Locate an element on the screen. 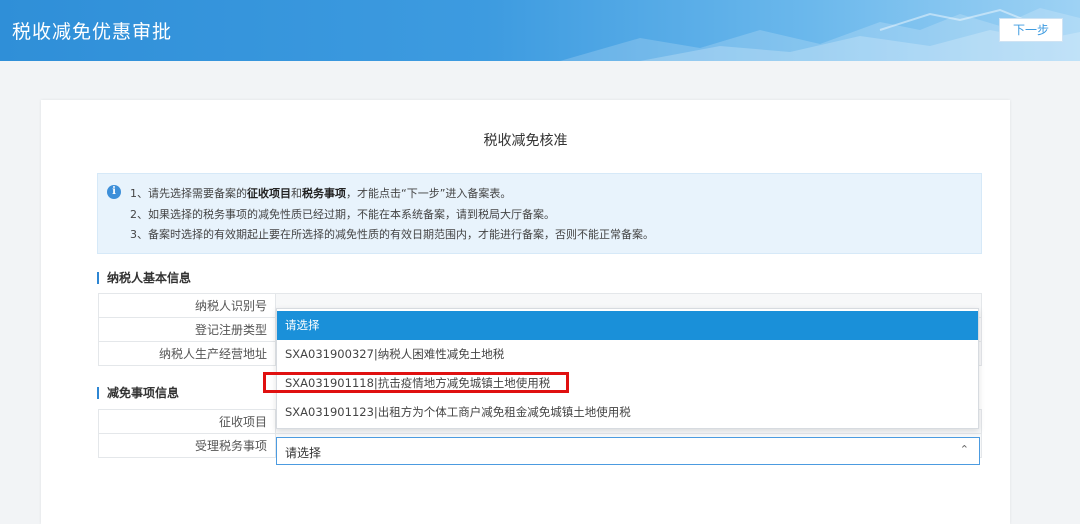 The image size is (1080, 524). taxpayer-id-label: 纳税人识别号 is located at coordinates (187, 305).